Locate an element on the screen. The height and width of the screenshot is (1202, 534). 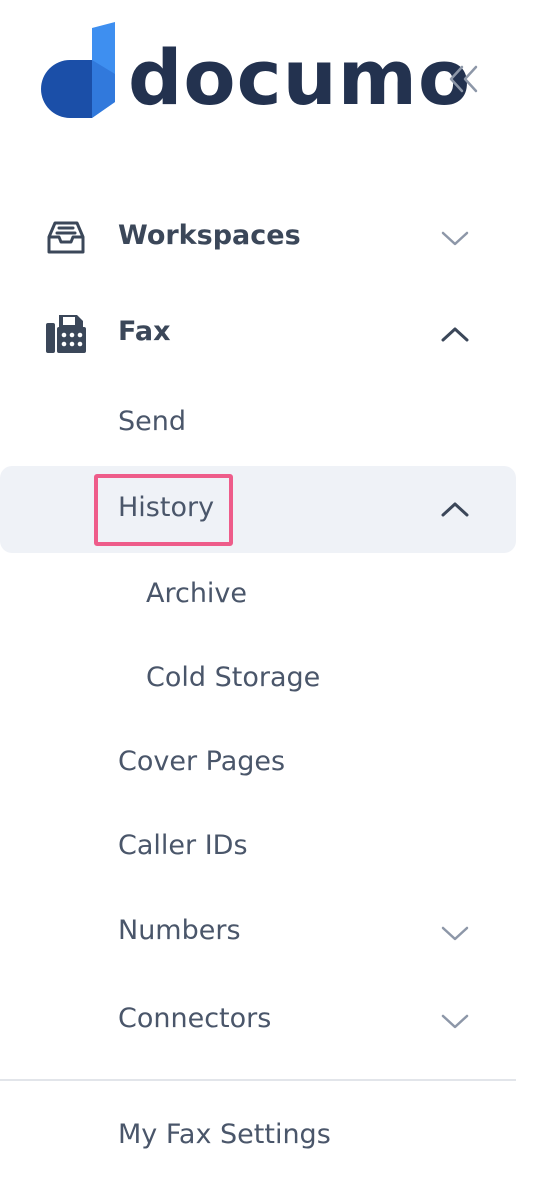
nav-label-connectors: Connectors is located at coordinates (195, 1018).